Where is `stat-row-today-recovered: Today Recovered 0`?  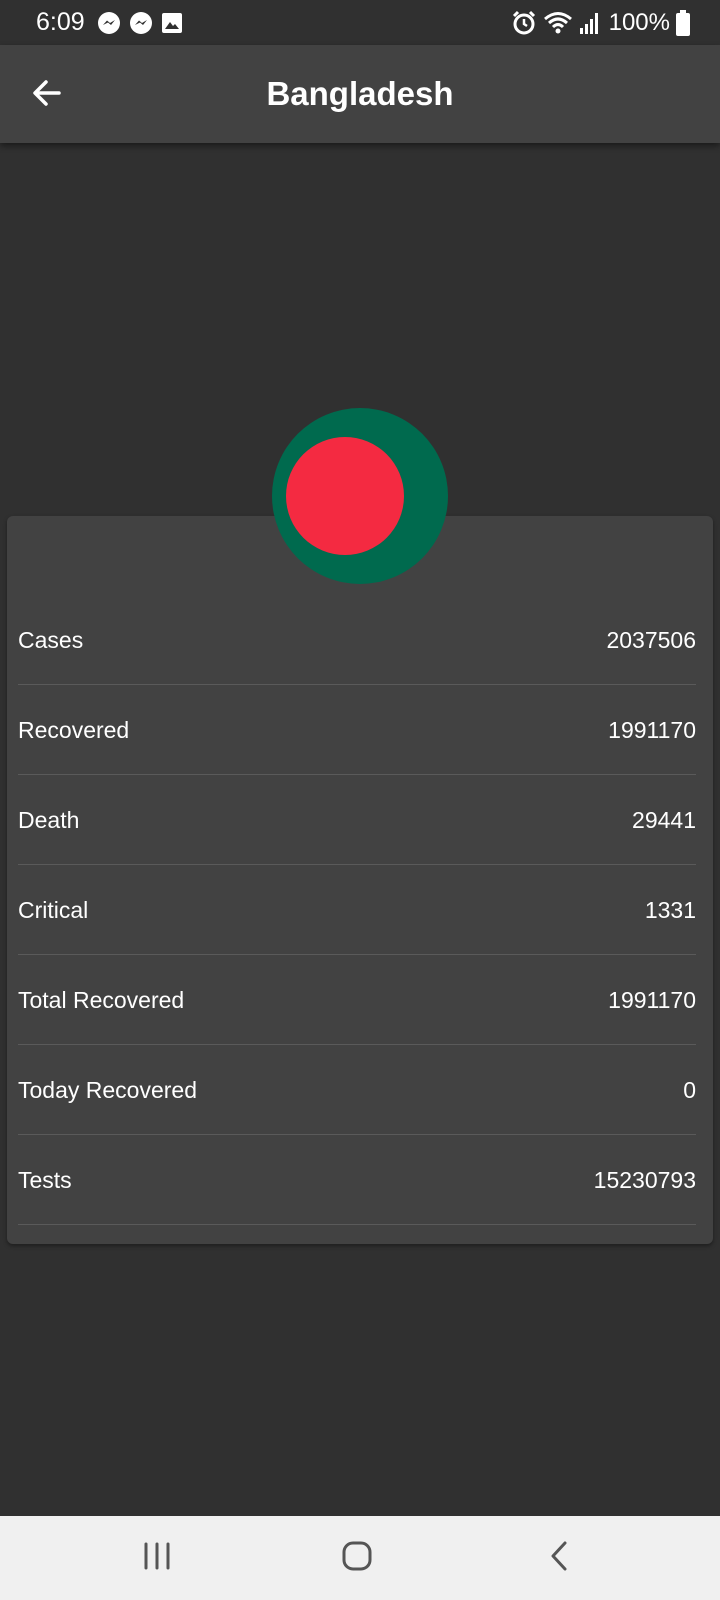
stat-row-today-recovered: Today Recovered 0 is located at coordinates (357, 1090).